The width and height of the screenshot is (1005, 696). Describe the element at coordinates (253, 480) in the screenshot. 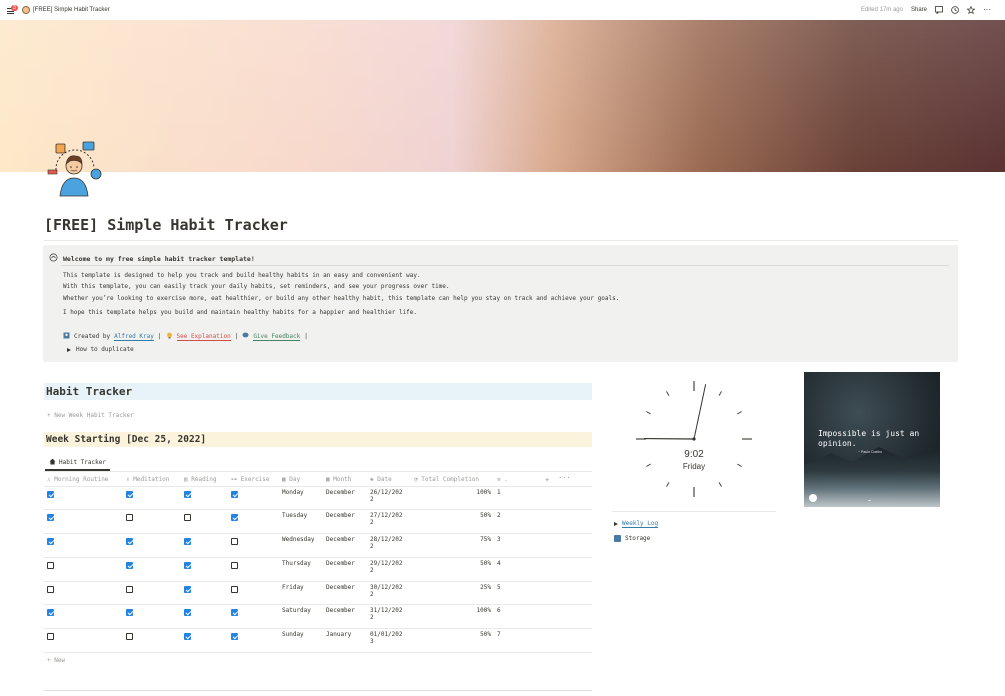

I see `column-header-exercise: ⊶ Exercise` at that location.